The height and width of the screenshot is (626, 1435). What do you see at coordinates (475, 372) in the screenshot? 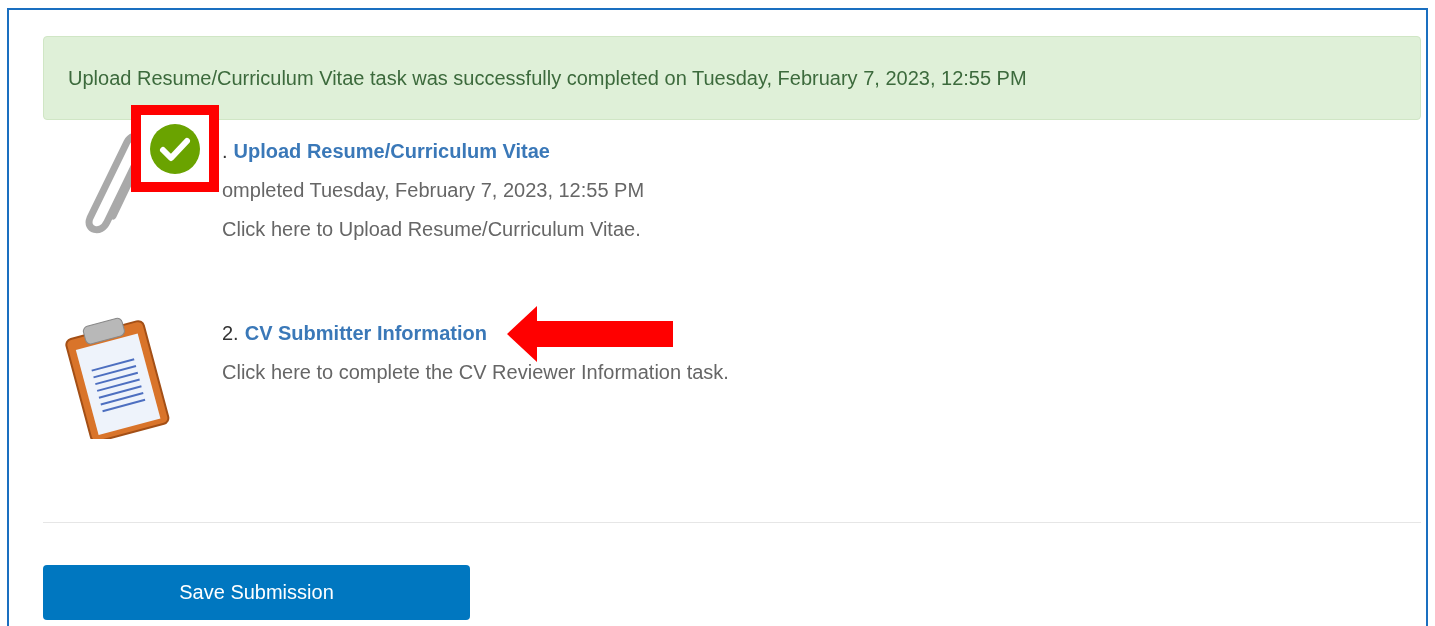
I see `task-description: Click here to complete the CV Reviewer Information task.` at bounding box center [475, 372].